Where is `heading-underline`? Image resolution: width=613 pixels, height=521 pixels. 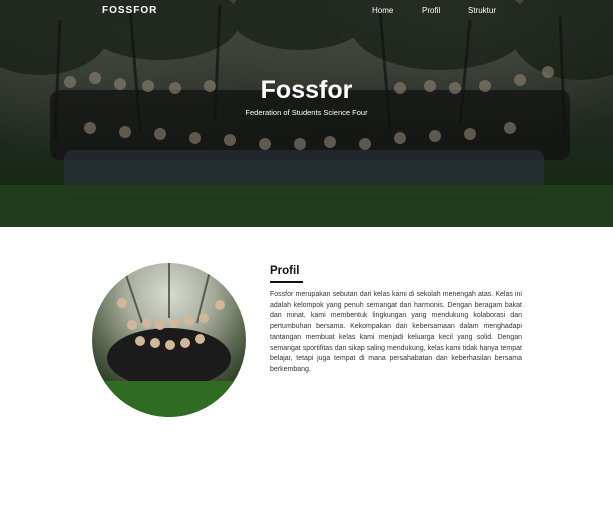 heading-underline is located at coordinates (286, 282).